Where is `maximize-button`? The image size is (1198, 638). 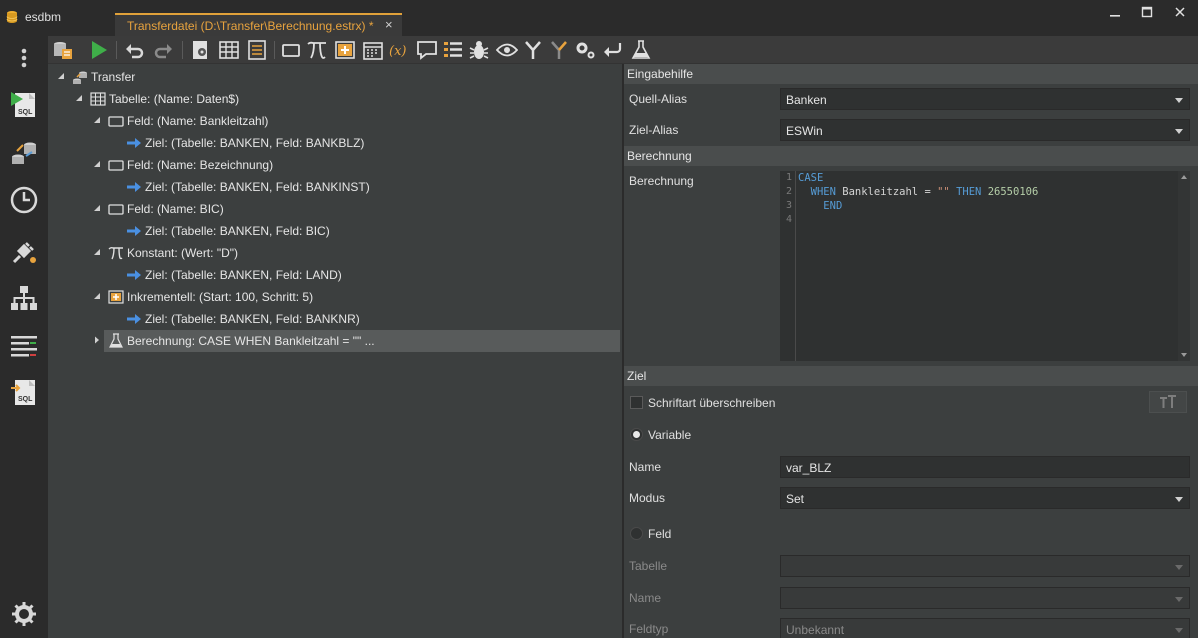 maximize-button is located at coordinates (1147, 14).